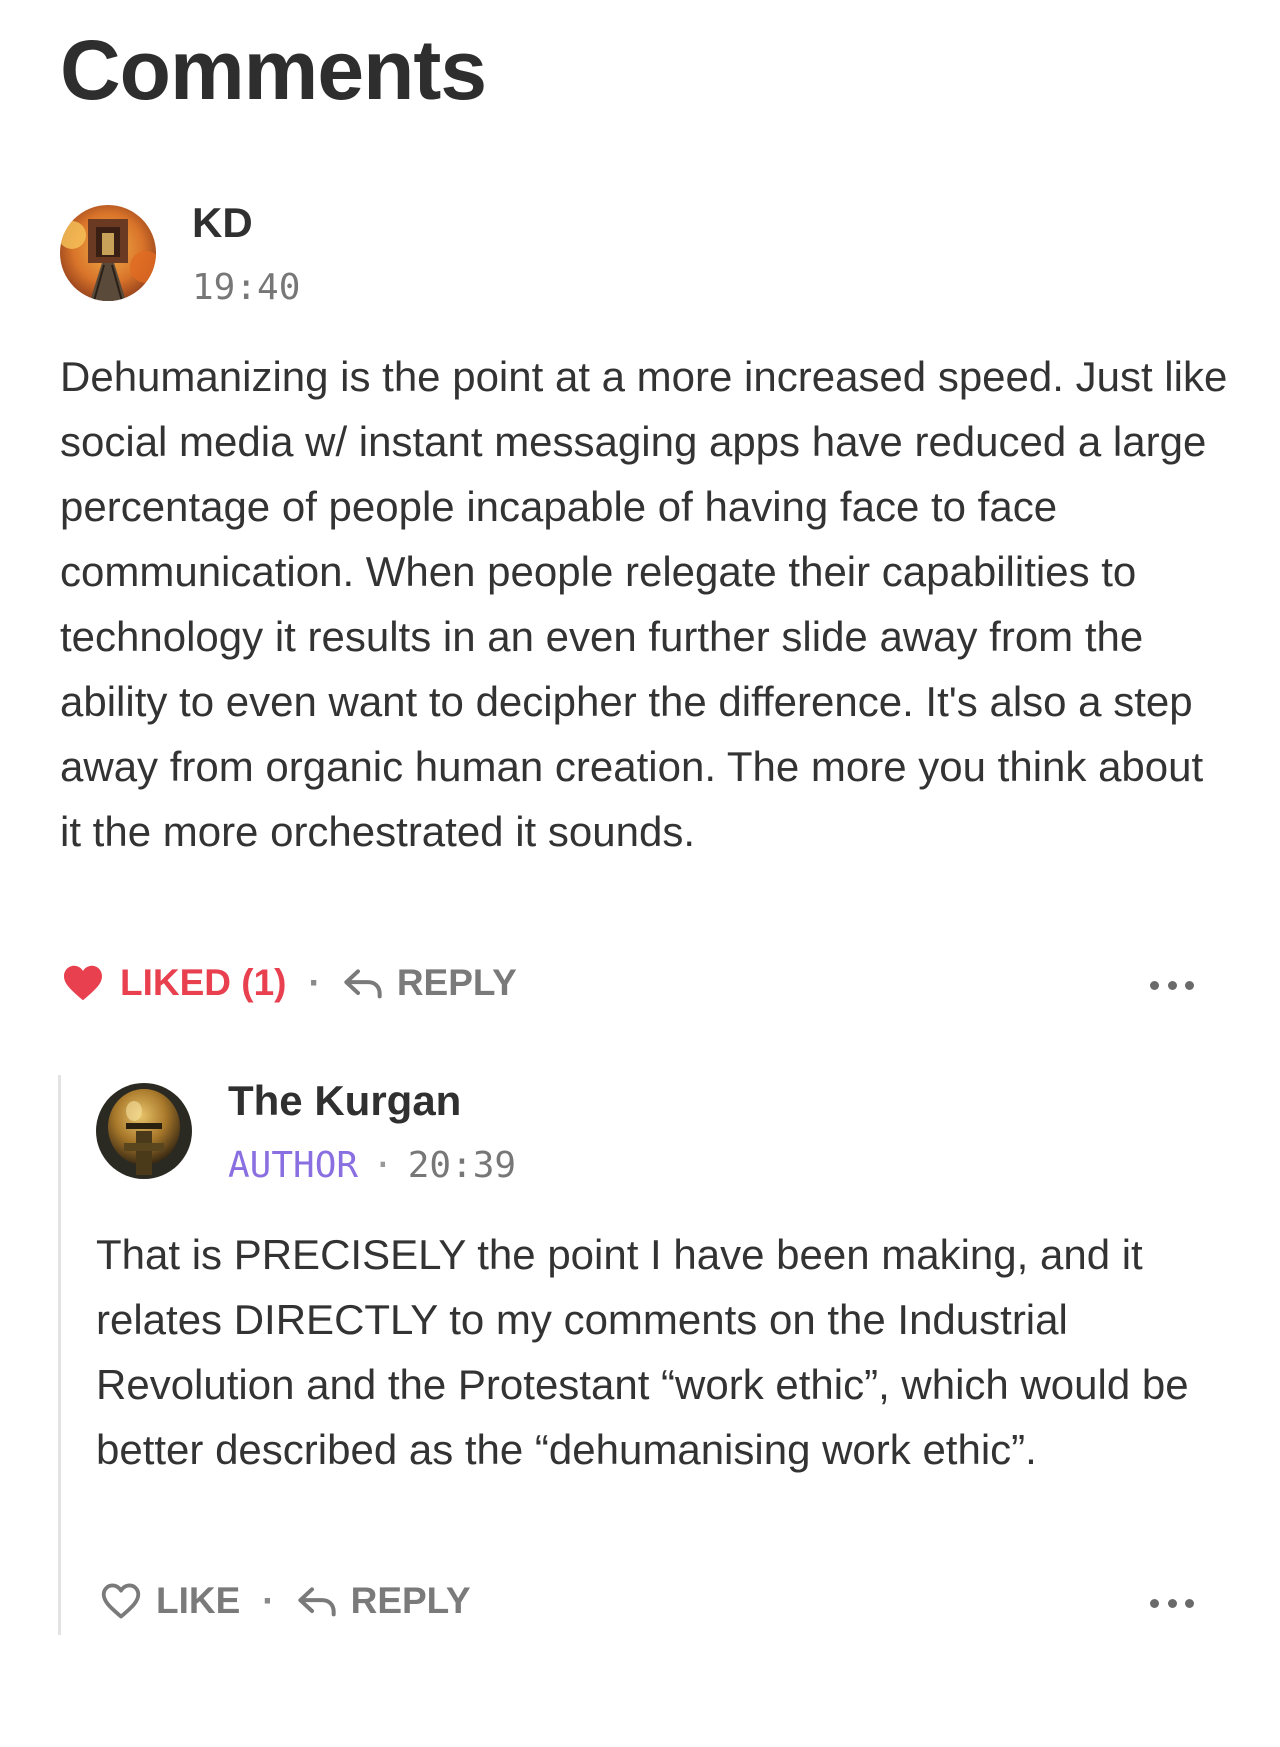 Image resolution: width=1280 pixels, height=1747 pixels. What do you see at coordinates (462, 1165) in the screenshot?
I see `comment-time: 20:39` at bounding box center [462, 1165].